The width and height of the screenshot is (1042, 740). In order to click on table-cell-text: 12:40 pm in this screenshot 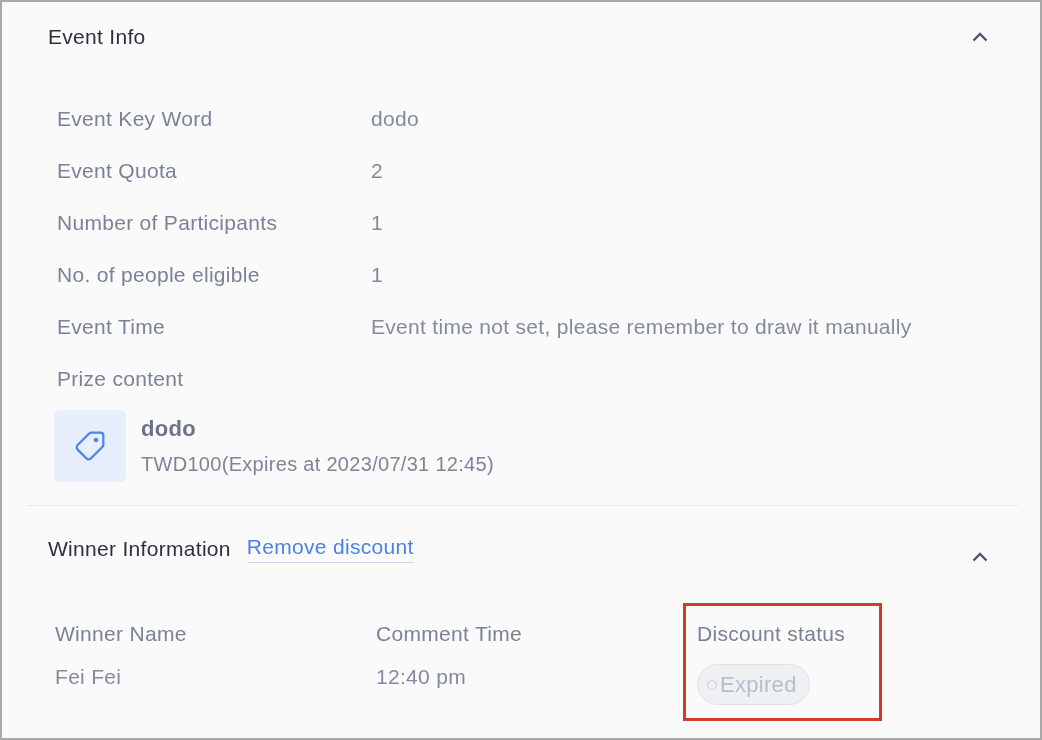, I will do `click(421, 677)`.